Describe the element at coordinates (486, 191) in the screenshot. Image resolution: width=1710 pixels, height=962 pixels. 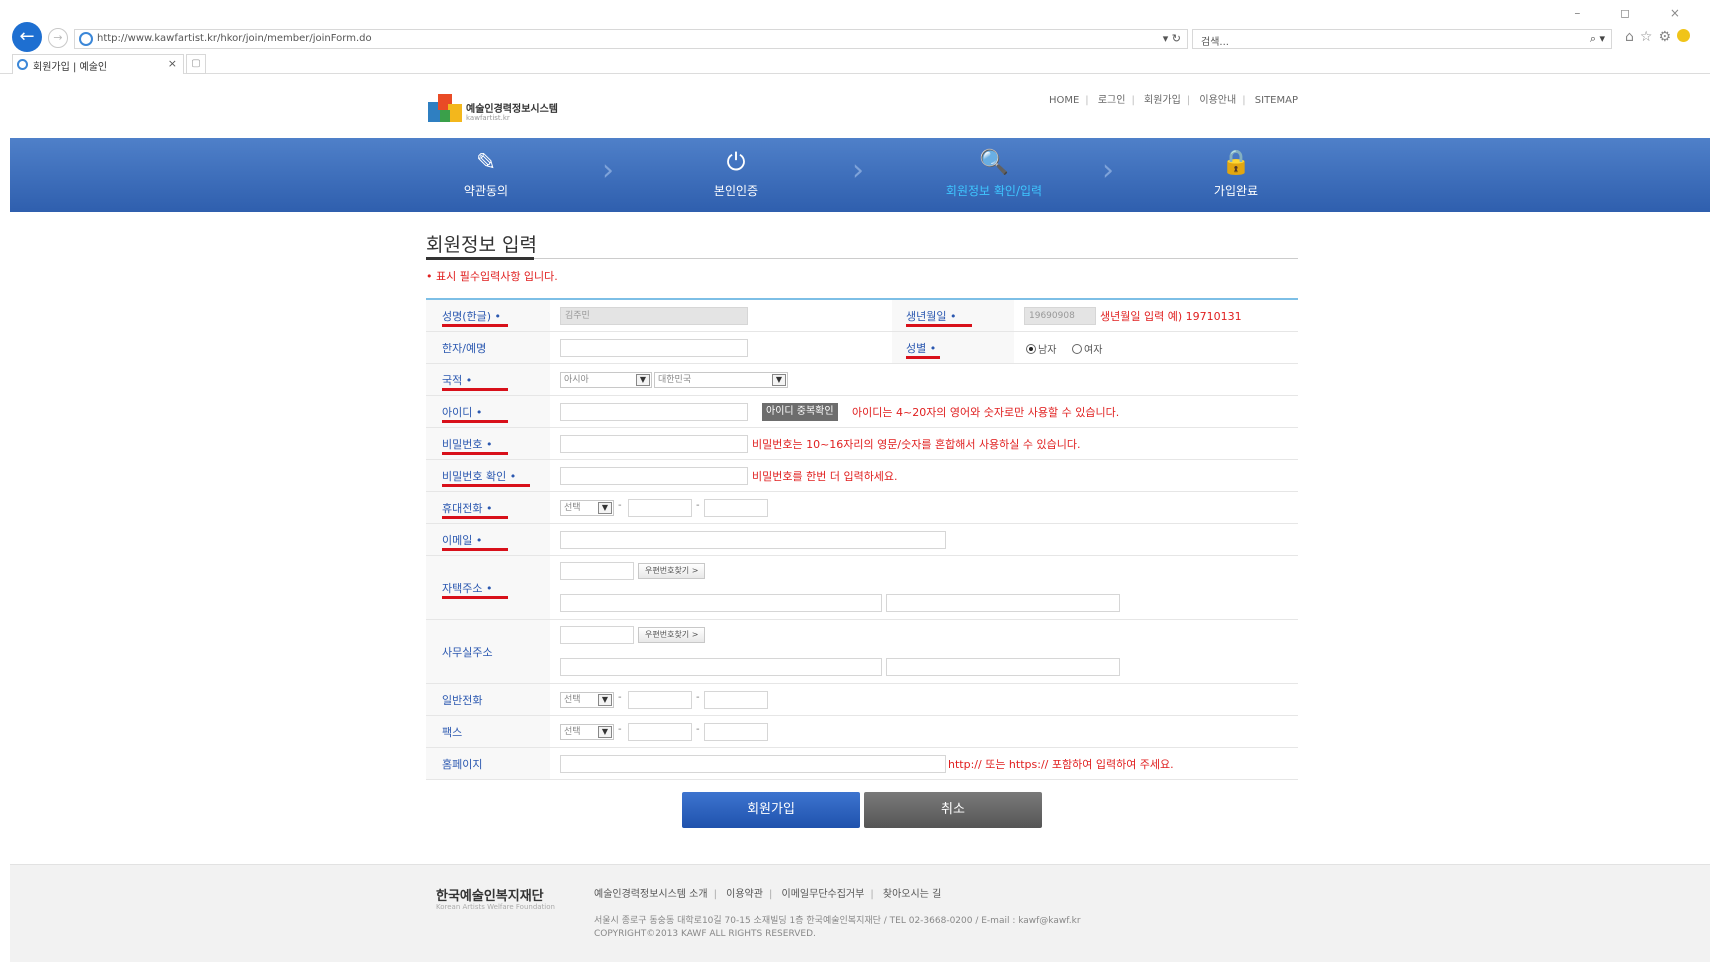
I see `step-label: 약관동의` at that location.